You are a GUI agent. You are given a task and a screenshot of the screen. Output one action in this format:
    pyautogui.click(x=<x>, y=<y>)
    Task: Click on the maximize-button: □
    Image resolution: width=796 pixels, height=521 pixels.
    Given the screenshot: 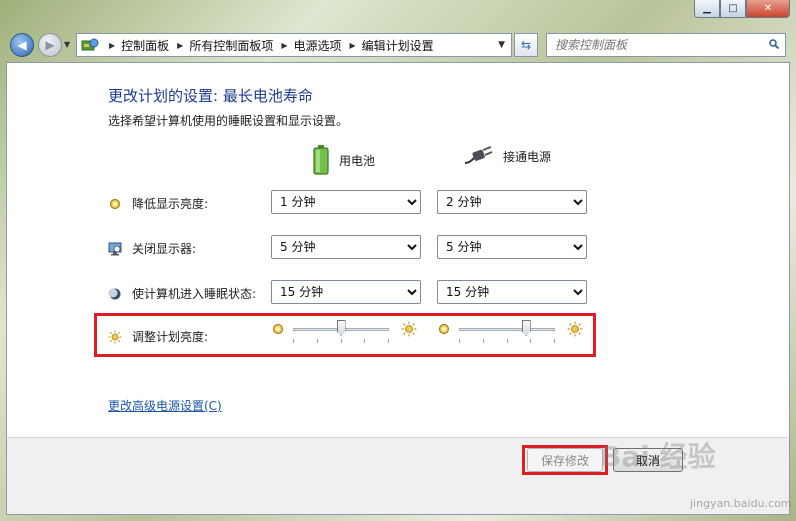 What is the action you would take?
    pyautogui.click(x=733, y=9)
    